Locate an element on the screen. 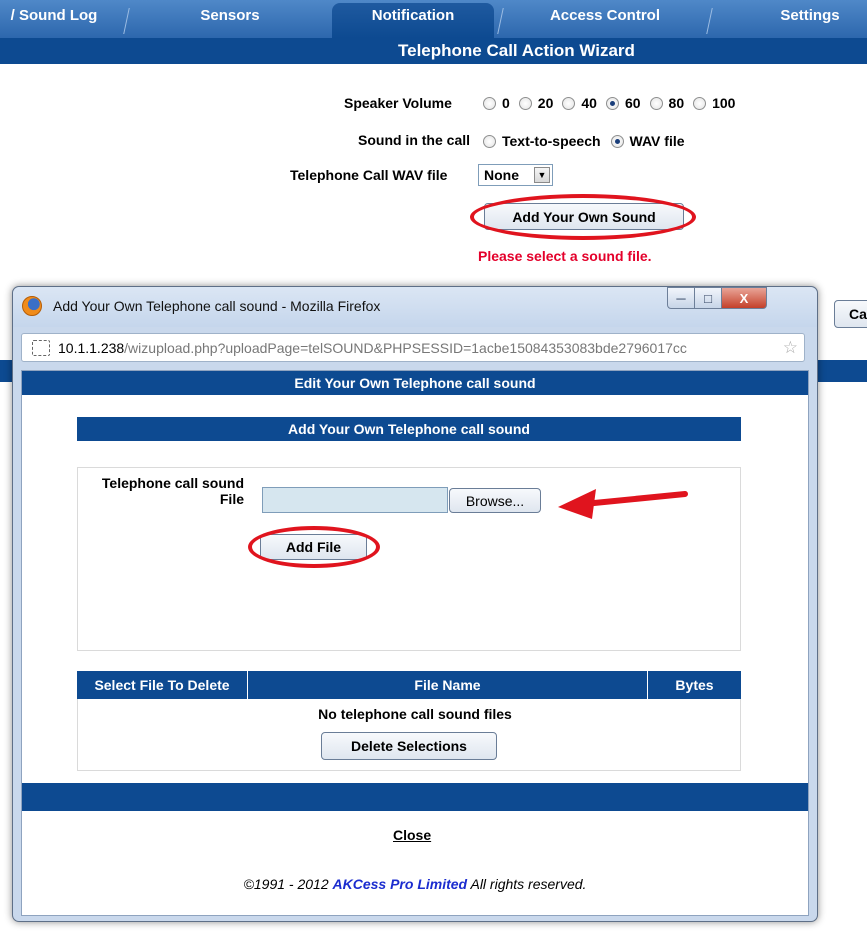 This screenshot has width=867, height=935. chevron-down-icon: ▼ is located at coordinates (542, 175).